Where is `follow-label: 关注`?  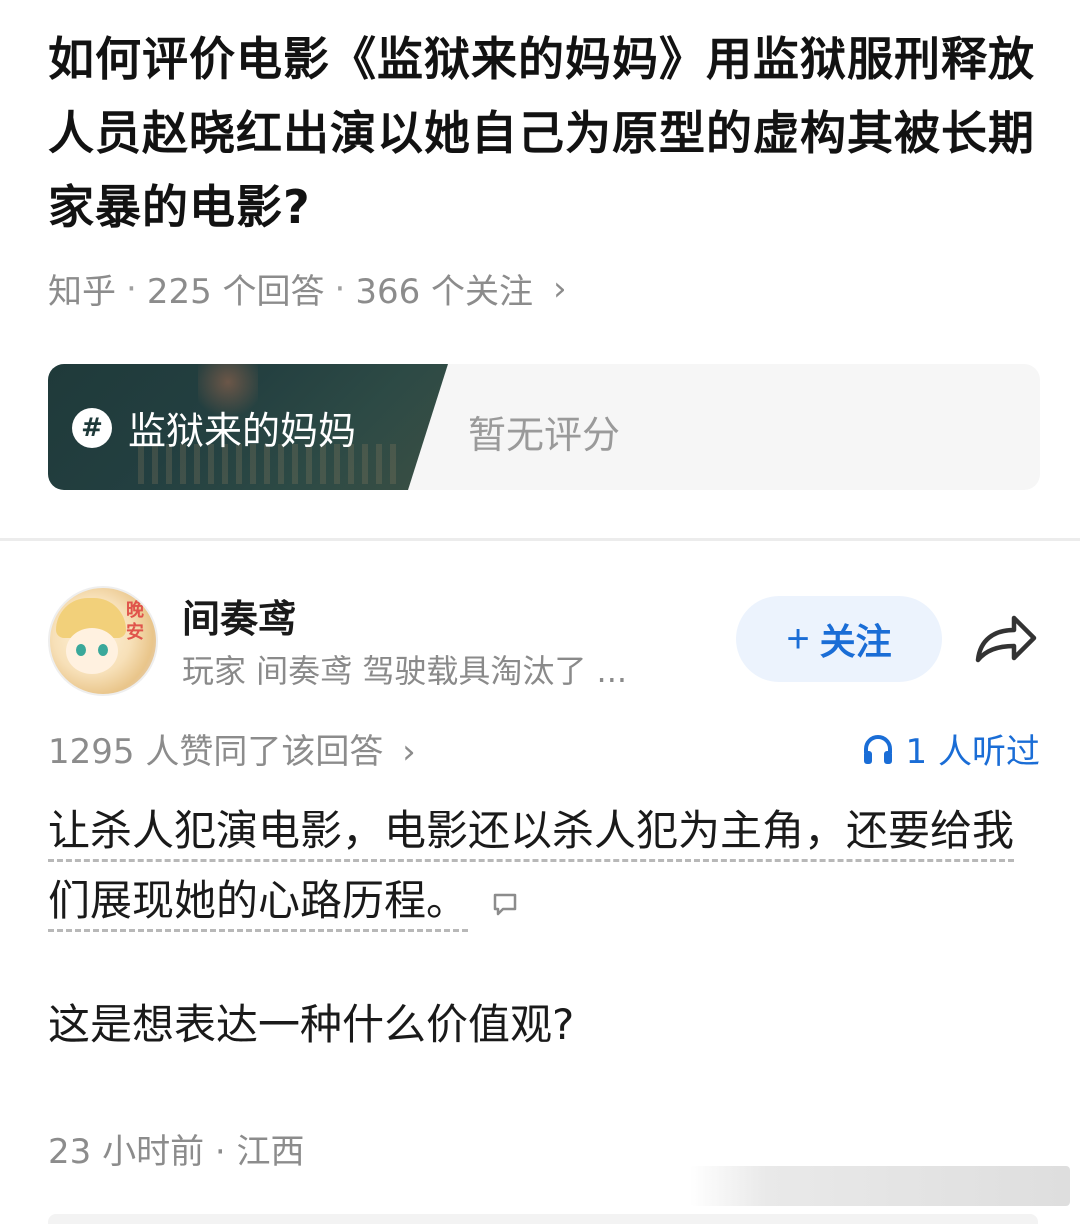 follow-label: 关注 is located at coordinates (855, 641).